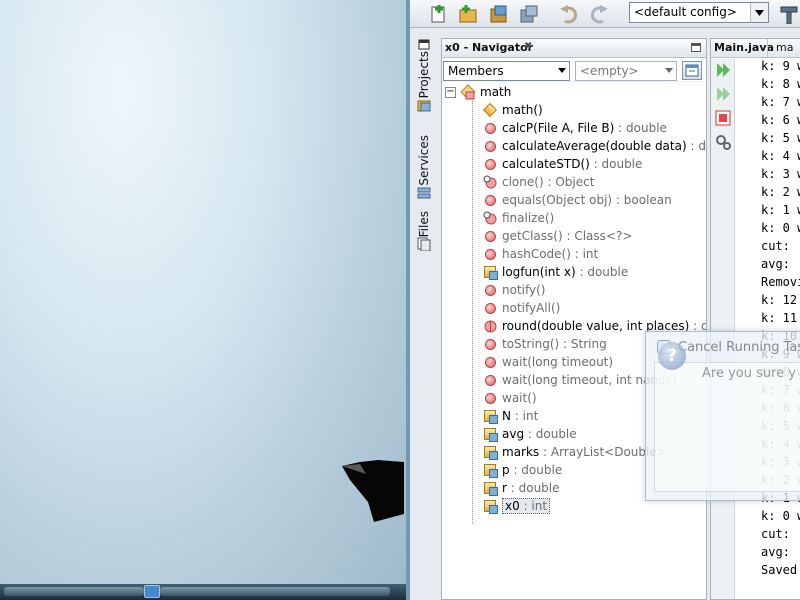 The width and height of the screenshot is (800, 600). I want to click on member-label: wait(long timeout), so click(557, 362).